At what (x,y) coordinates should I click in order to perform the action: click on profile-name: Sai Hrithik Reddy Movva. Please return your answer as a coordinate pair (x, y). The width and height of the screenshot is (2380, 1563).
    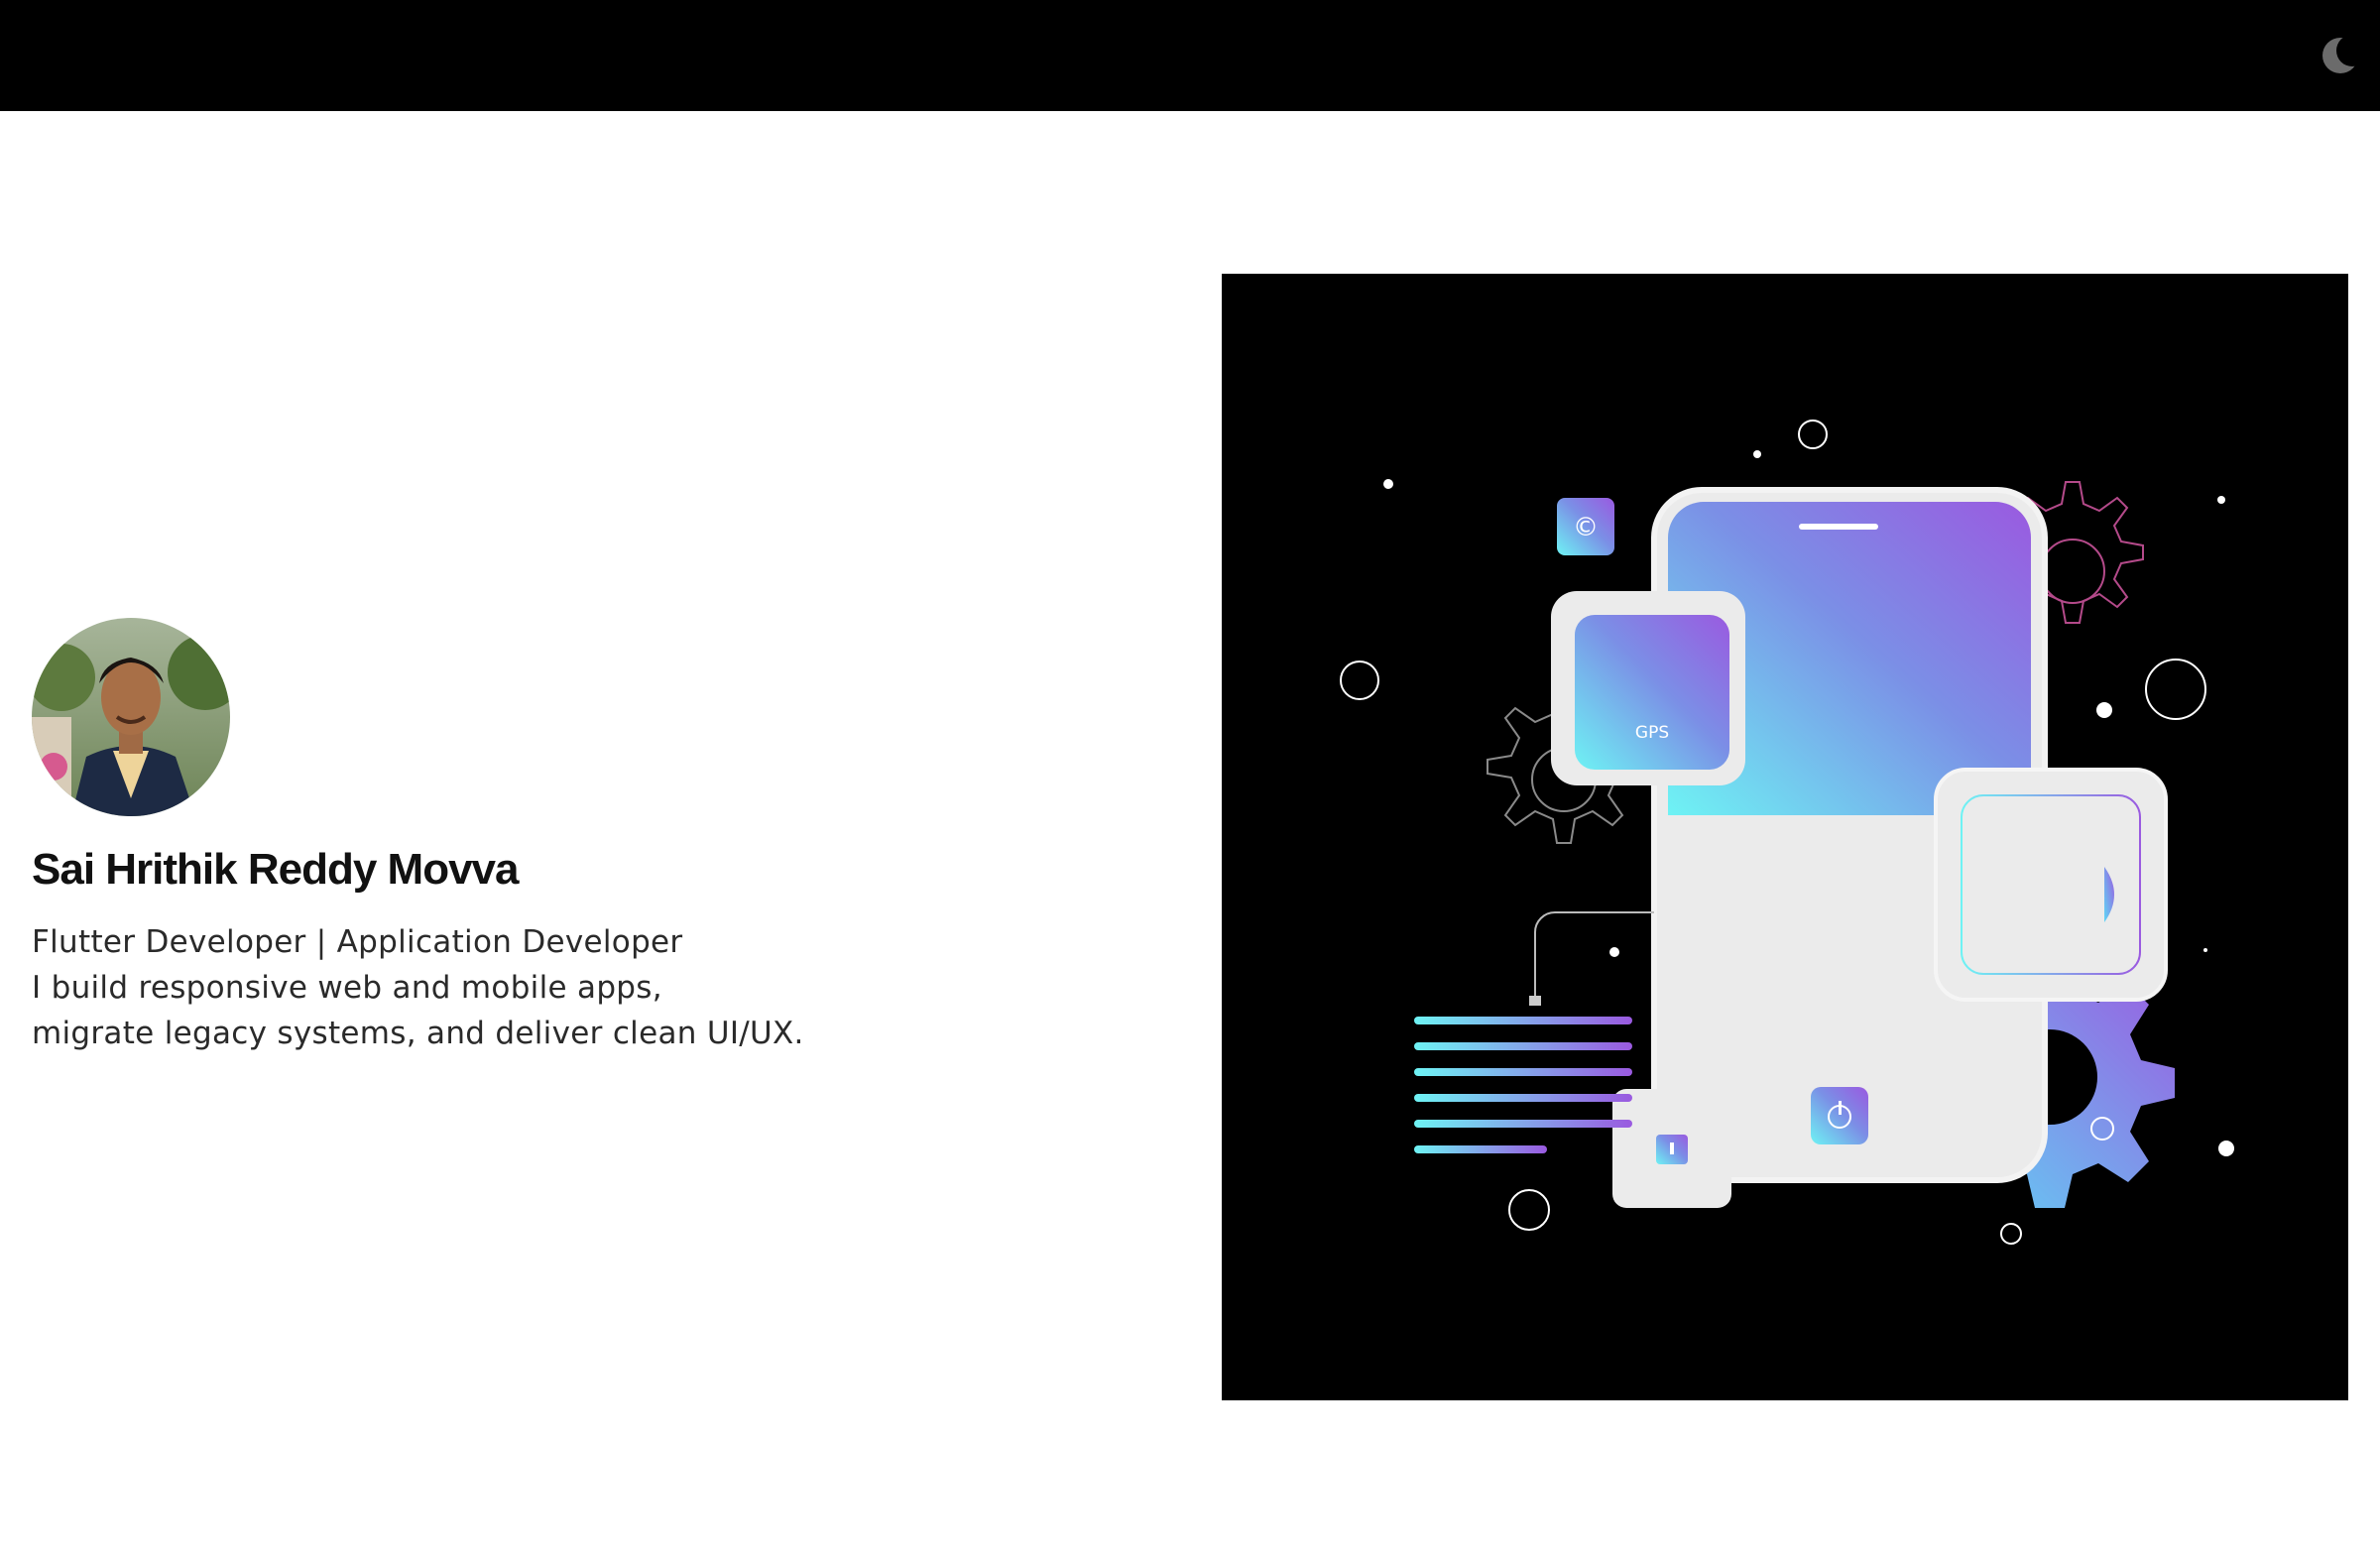
    Looking at the image, I should click on (275, 870).